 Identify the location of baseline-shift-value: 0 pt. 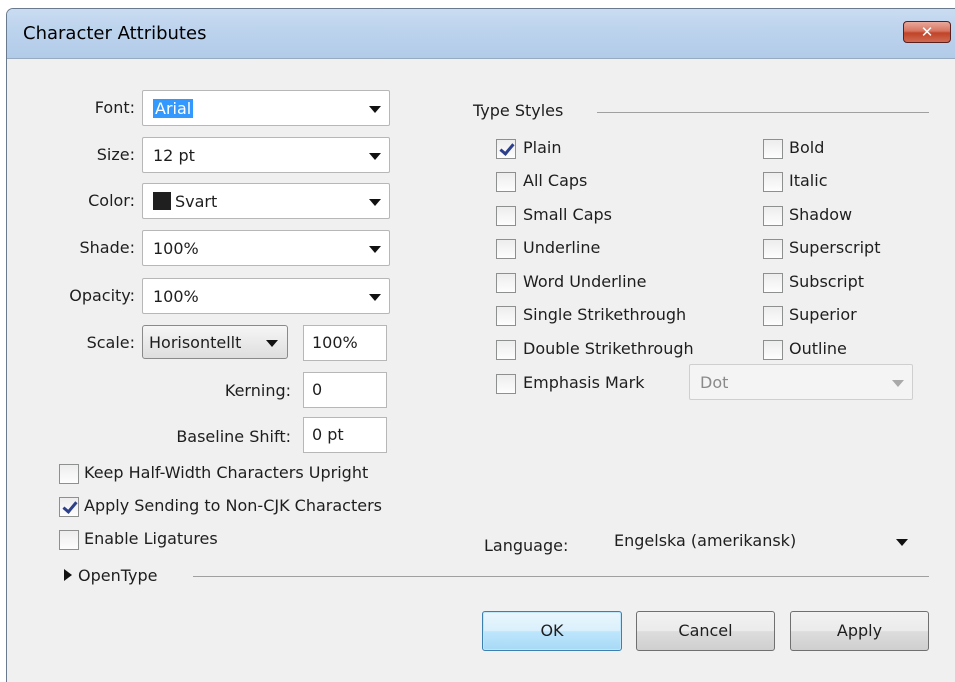
(328, 434).